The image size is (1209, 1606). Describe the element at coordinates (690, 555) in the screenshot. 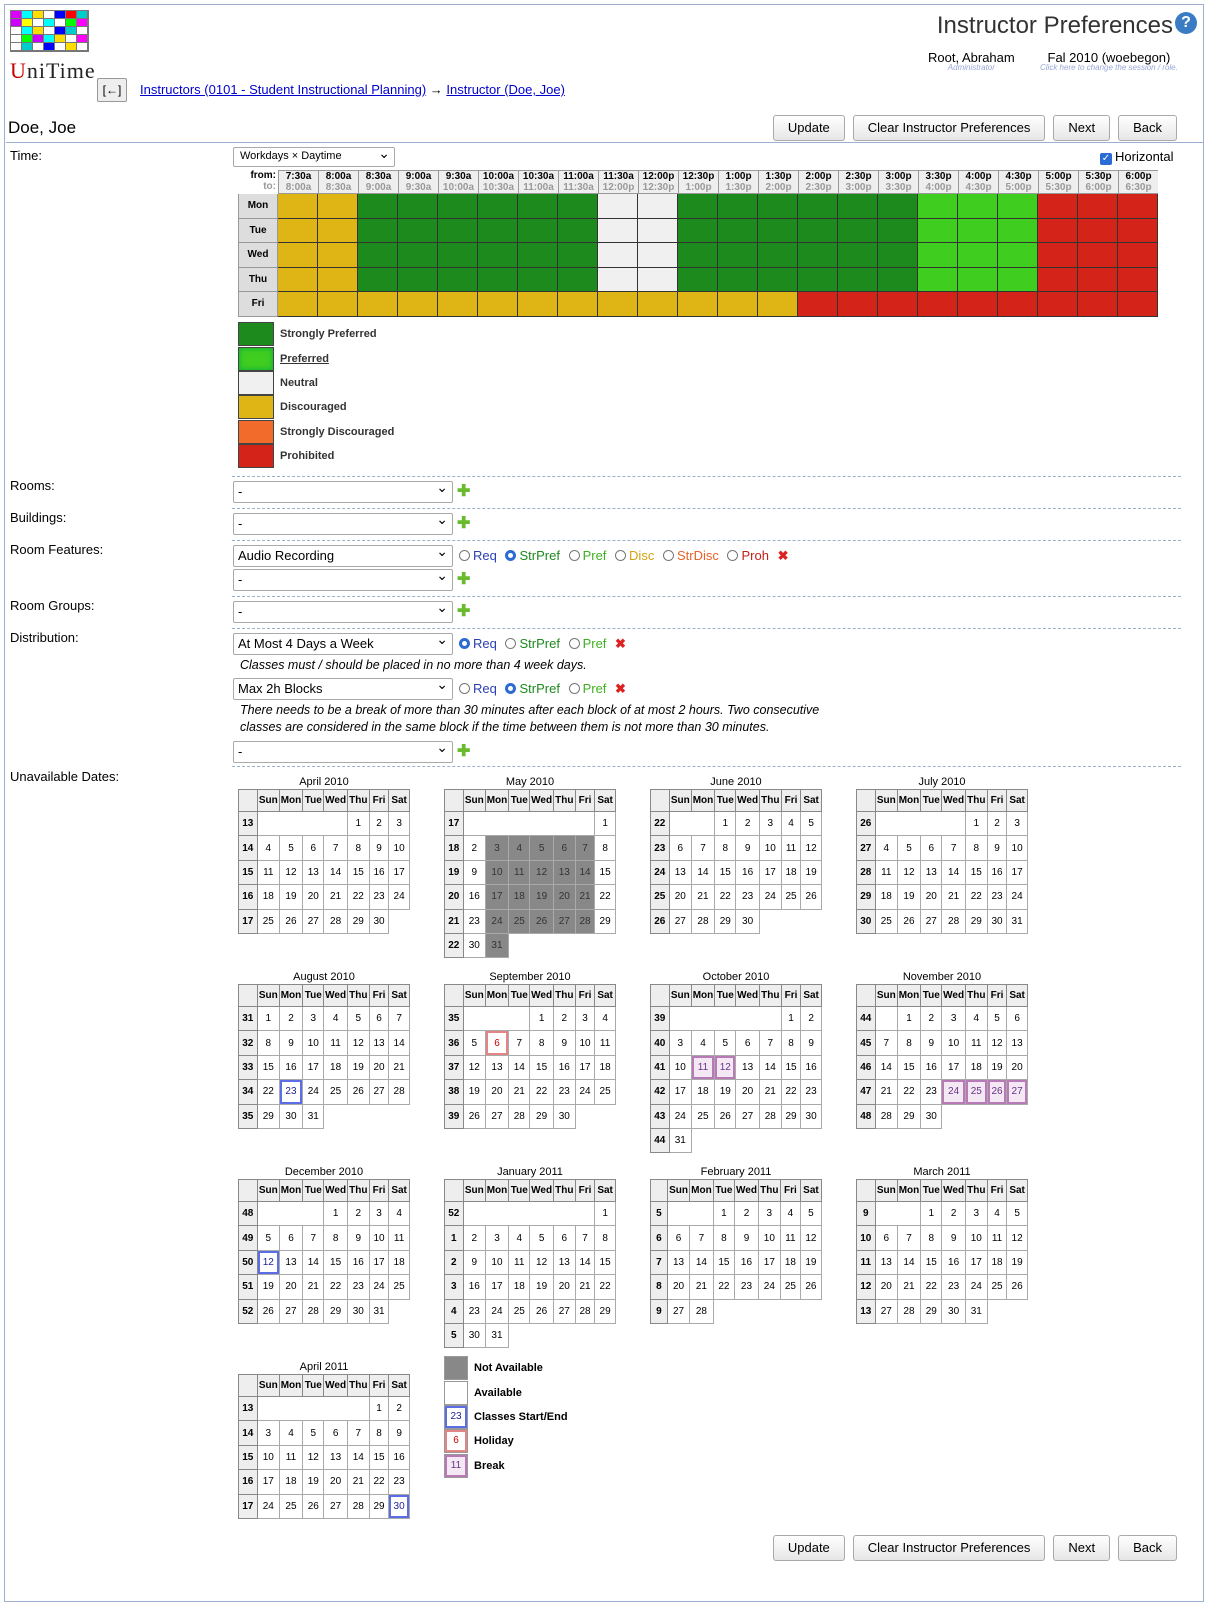

I see `level-strdisc-radio: StrDisc` at that location.